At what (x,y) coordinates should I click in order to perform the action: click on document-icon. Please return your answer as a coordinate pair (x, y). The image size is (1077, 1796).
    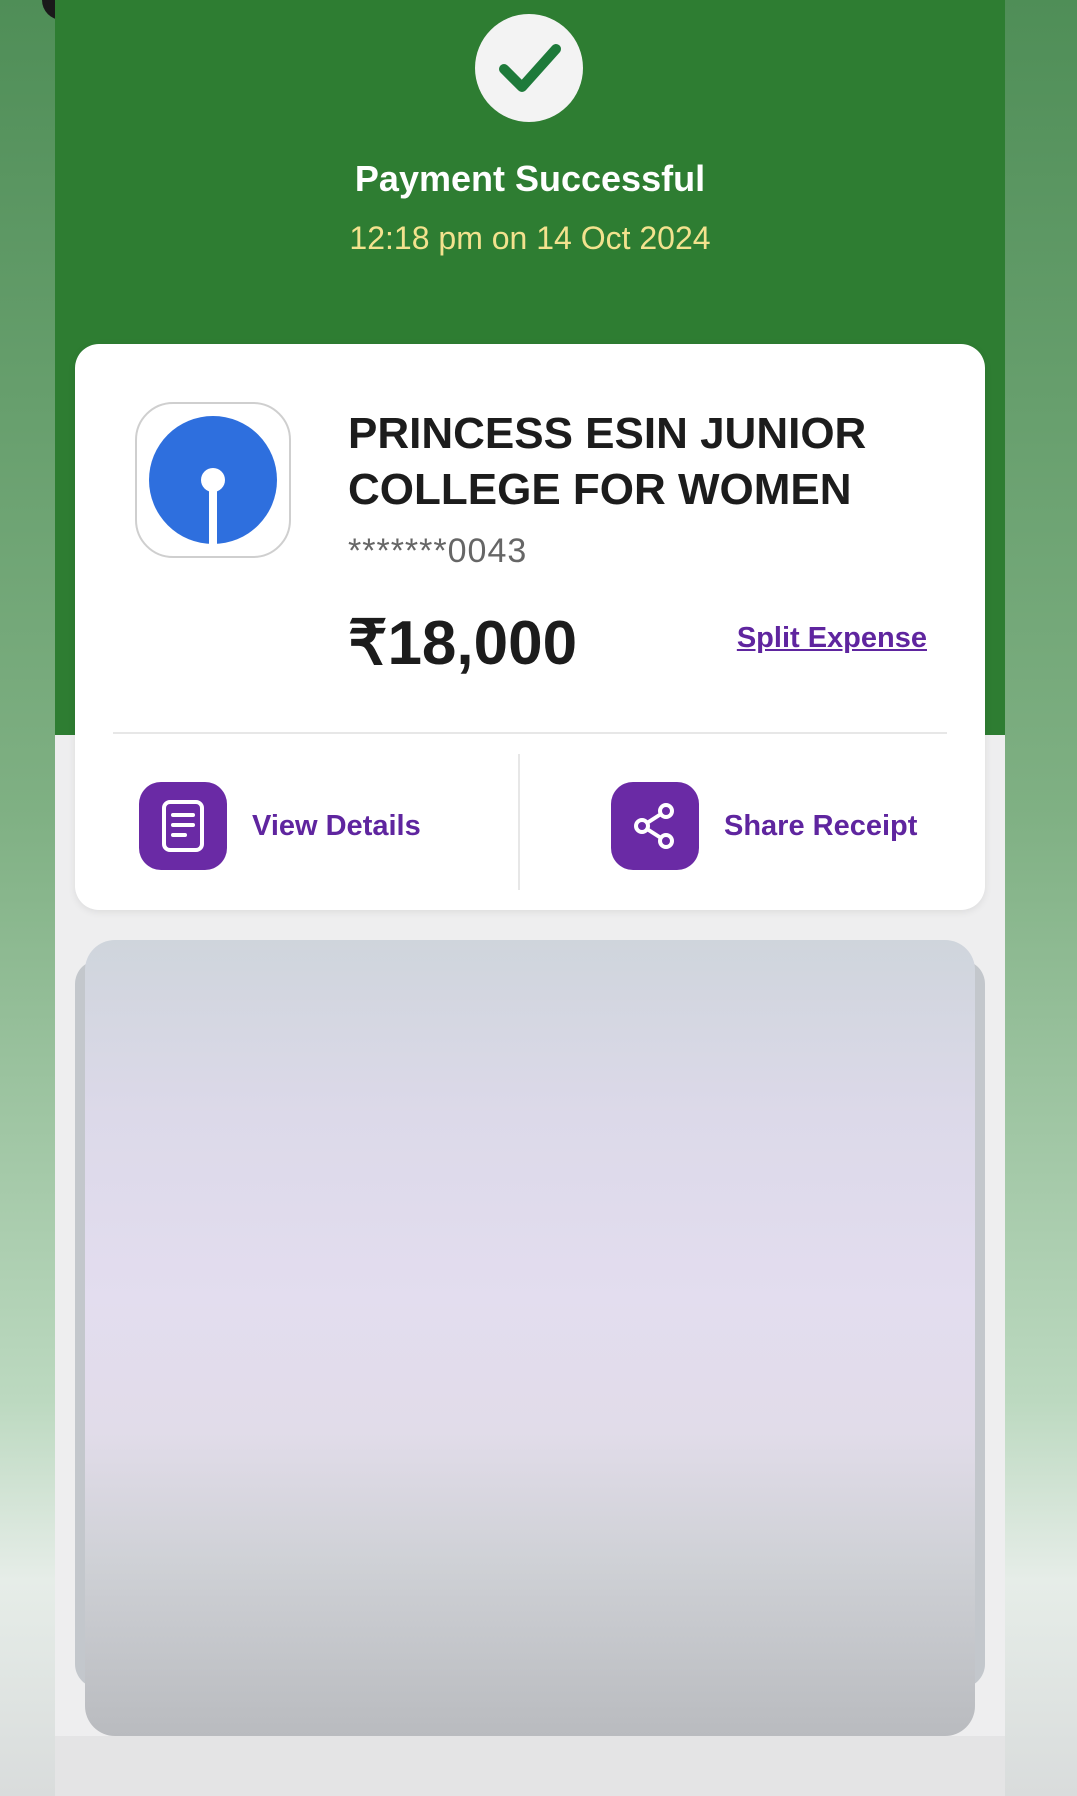
    Looking at the image, I should click on (183, 826).